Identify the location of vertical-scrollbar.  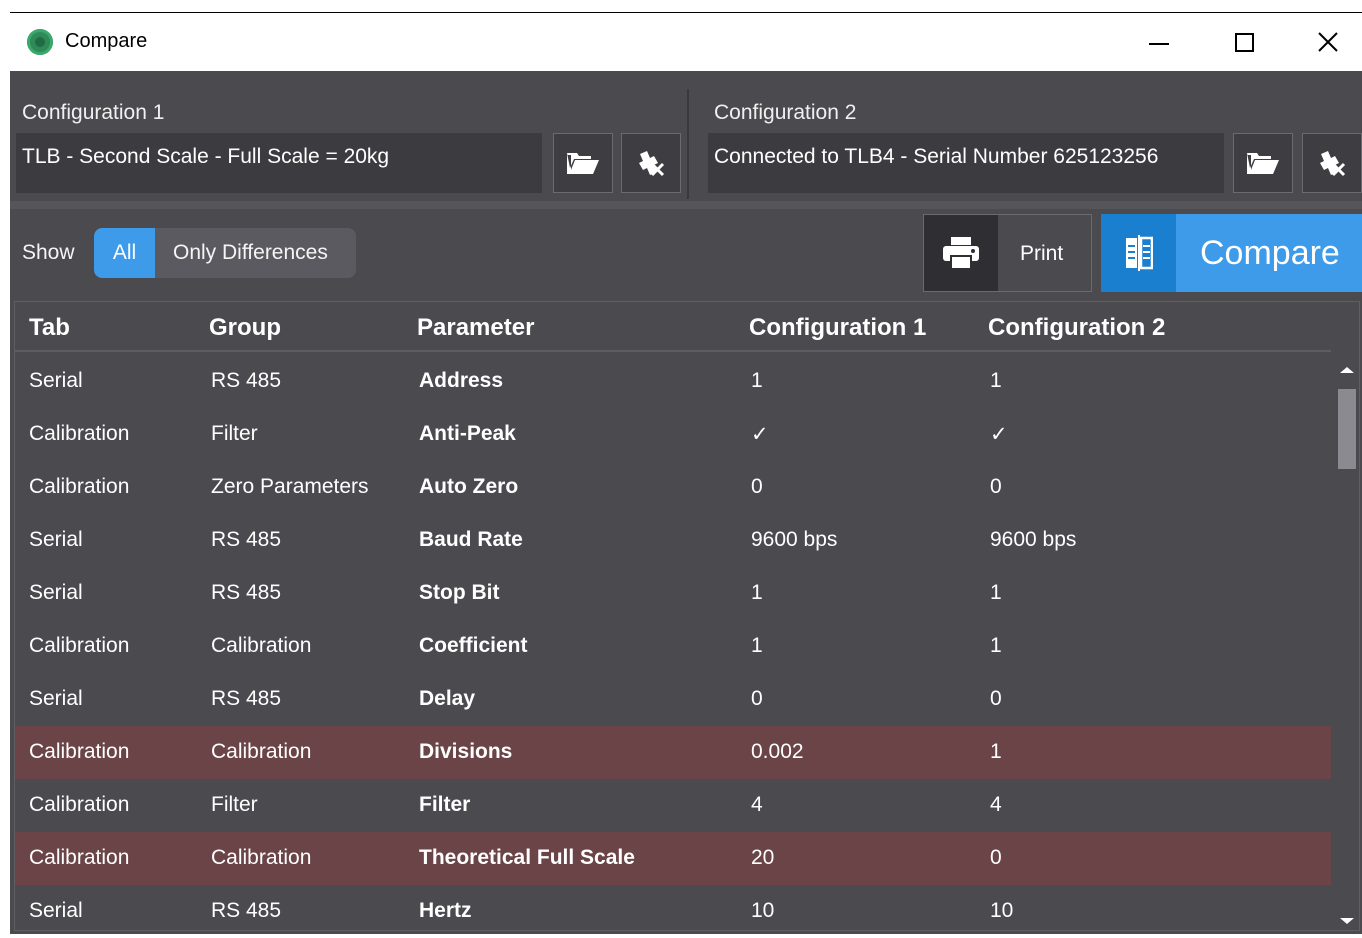
(1347, 642).